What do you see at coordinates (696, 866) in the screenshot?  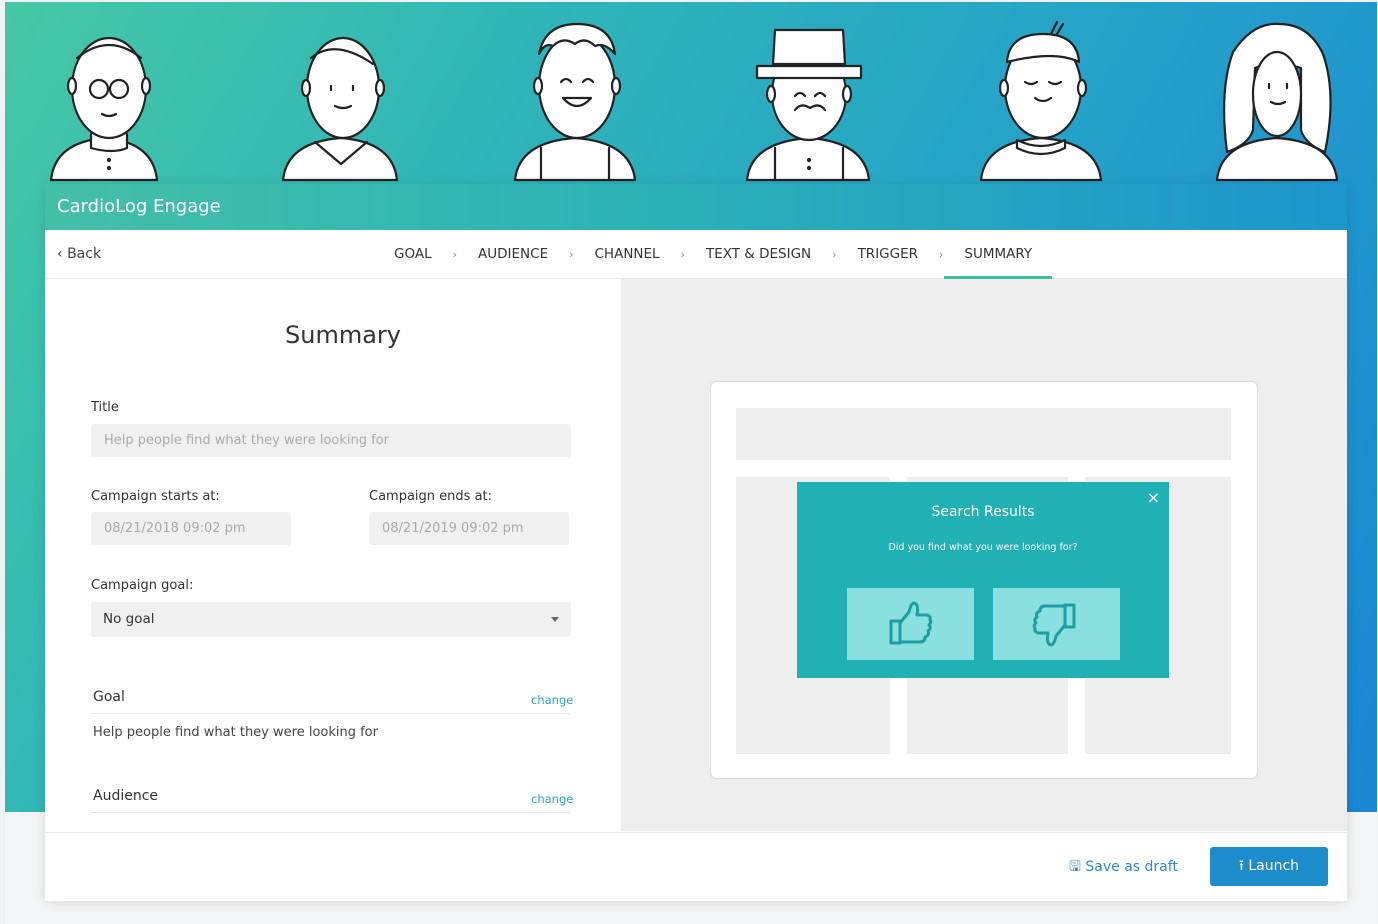 I see `action-footer: 🖫 Save as draft ⭱ Launch` at bounding box center [696, 866].